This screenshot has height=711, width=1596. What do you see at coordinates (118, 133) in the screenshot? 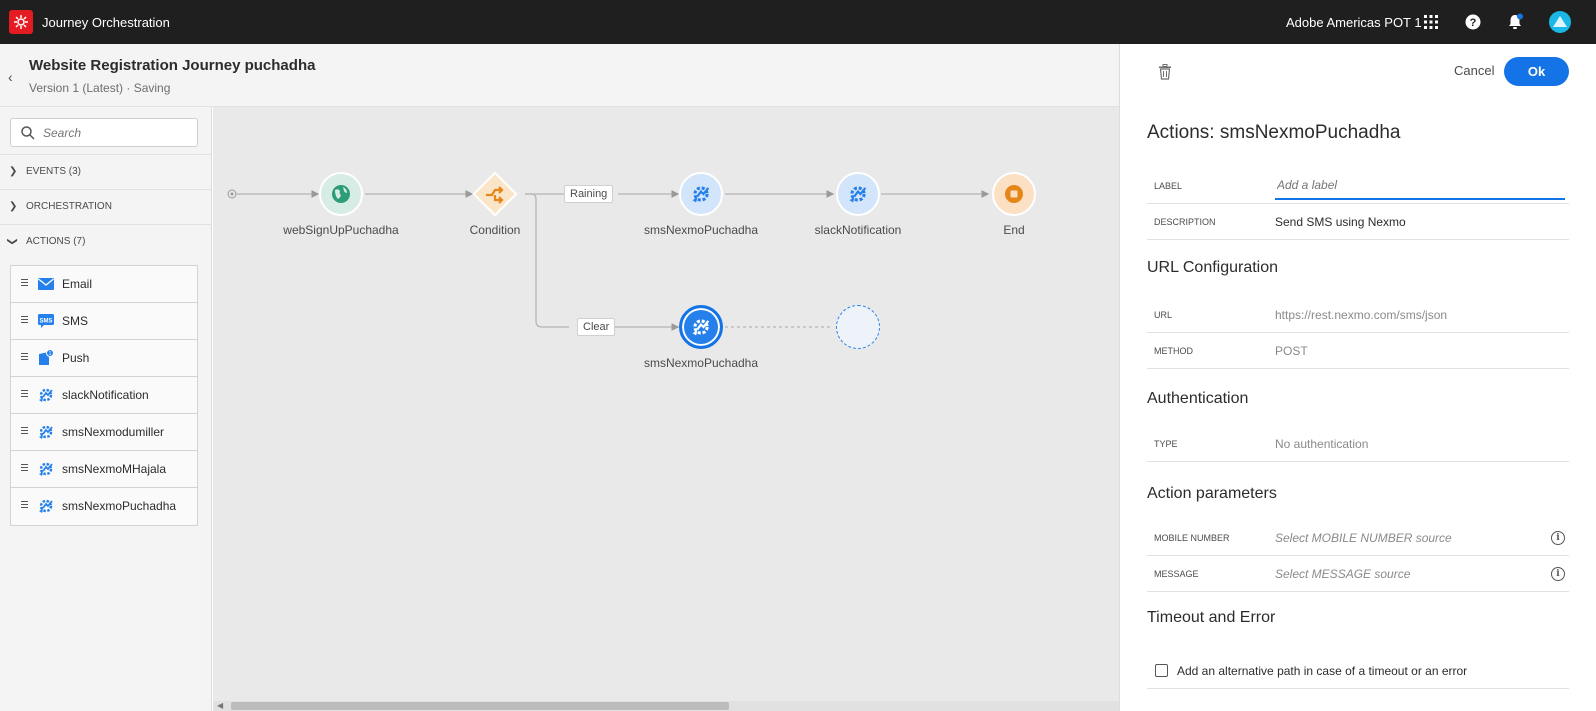
I see `search-input` at bounding box center [118, 133].